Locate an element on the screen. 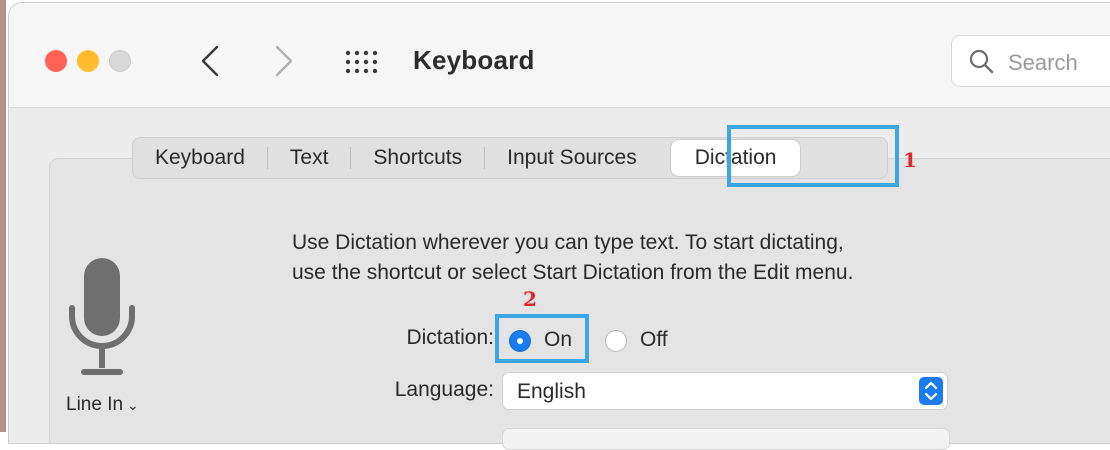 Image resolution: width=1110 pixels, height=450 pixels. mic-source-popup: Line In ⌄ is located at coordinates (102, 405).